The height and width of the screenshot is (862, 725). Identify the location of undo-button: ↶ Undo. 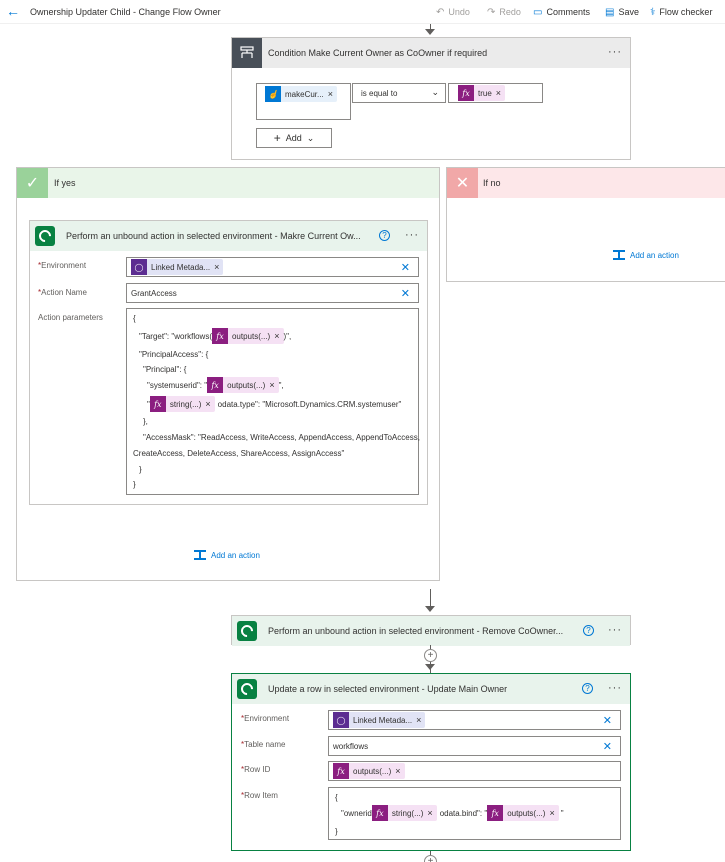
(453, 12).